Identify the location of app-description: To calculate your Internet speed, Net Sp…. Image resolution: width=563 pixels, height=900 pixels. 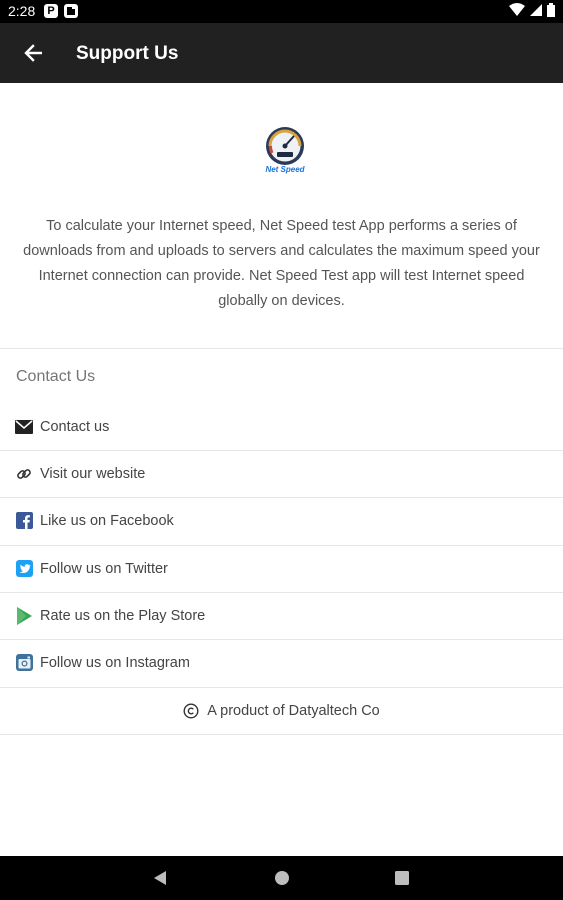
(281, 263).